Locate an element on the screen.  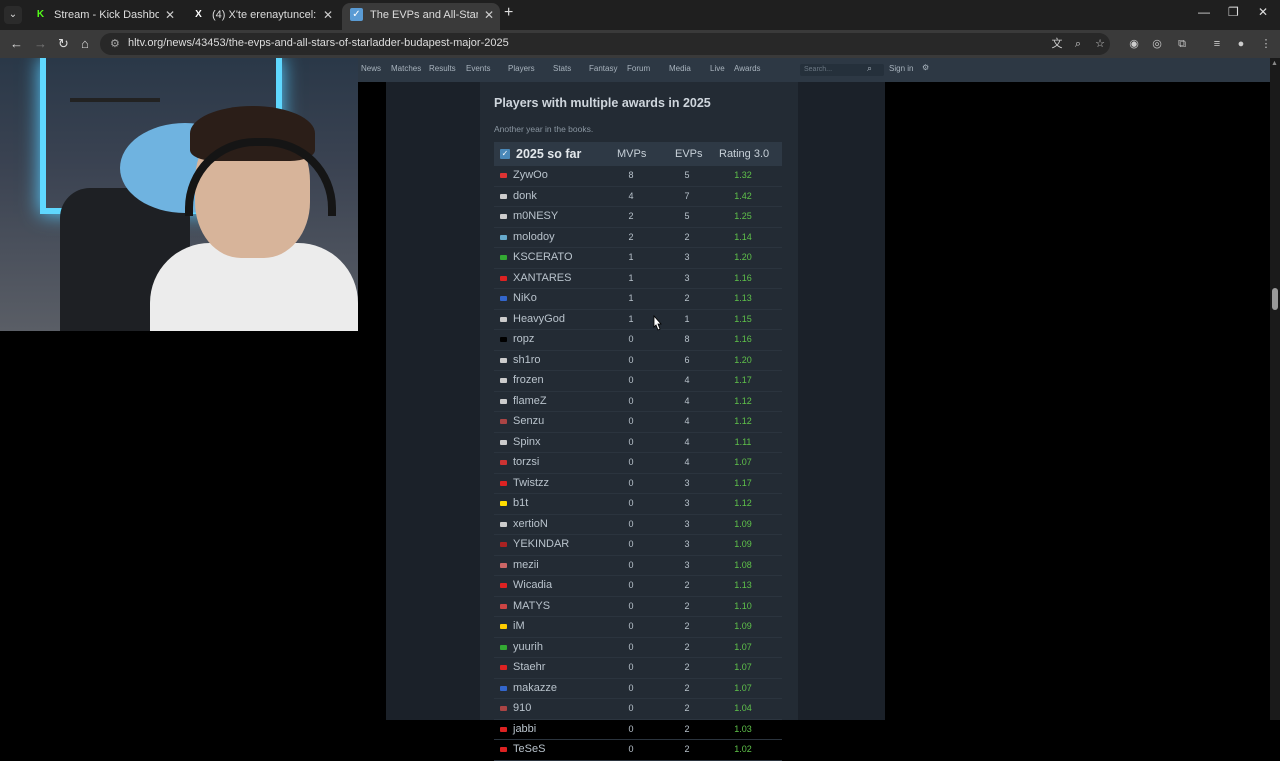
player-name-link: YEKINDAR is located at coordinates (541, 544).